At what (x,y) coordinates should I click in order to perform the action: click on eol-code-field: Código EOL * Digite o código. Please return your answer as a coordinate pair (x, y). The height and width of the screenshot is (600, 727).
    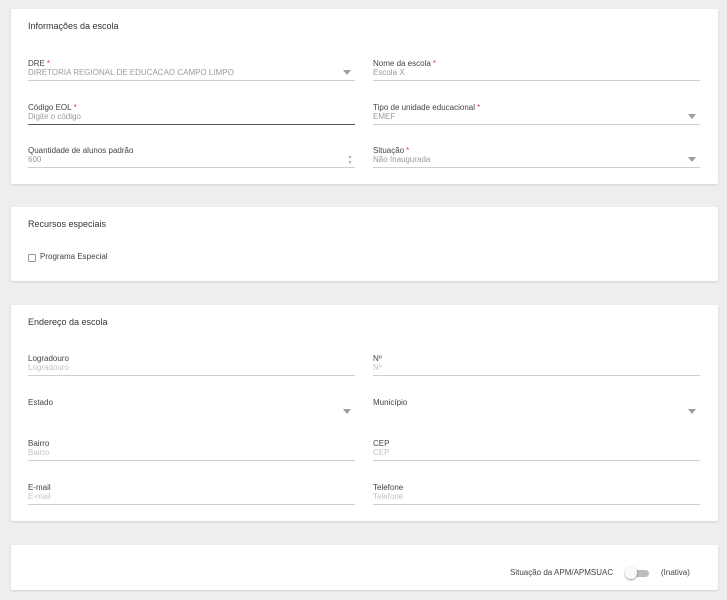
    Looking at the image, I should click on (191, 111).